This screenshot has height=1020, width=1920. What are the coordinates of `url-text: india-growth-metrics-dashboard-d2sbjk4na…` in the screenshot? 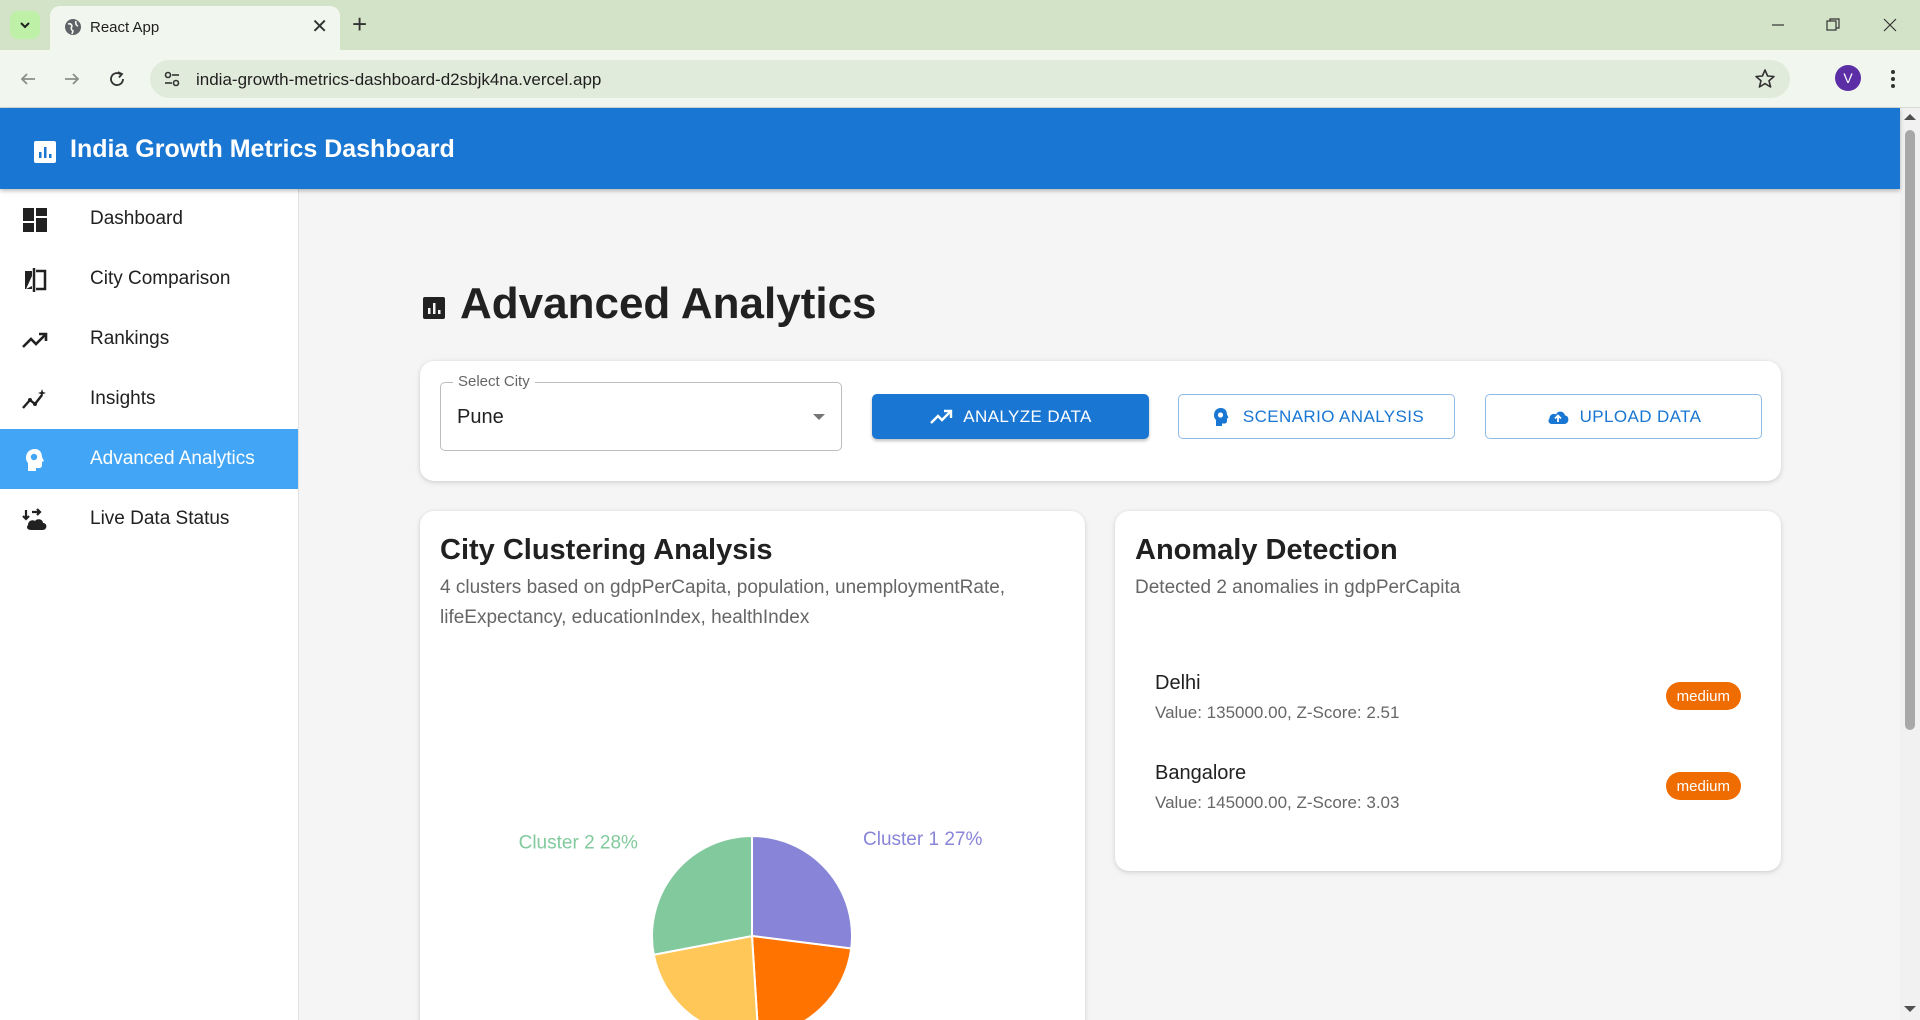 It's located at (399, 79).